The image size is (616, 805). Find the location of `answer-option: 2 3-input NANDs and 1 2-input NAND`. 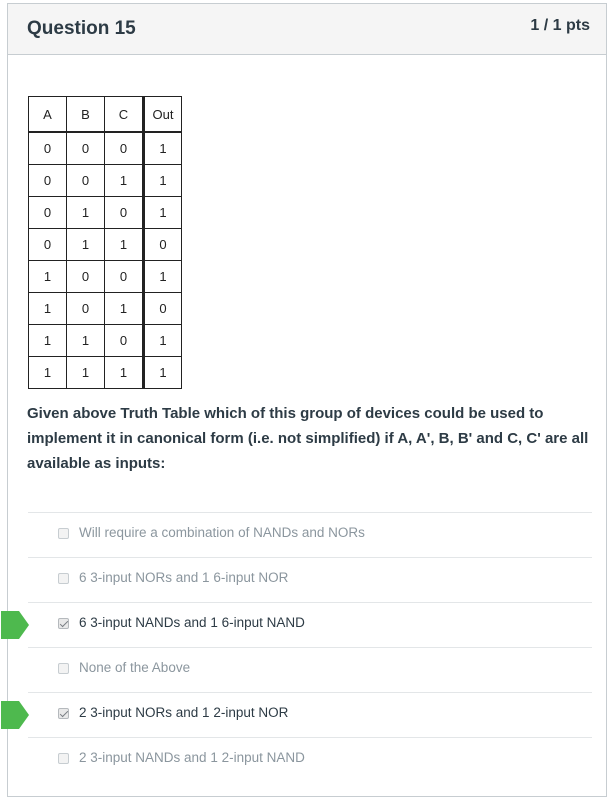

answer-option: 2 3-input NANDs and 1 2-input NAND is located at coordinates (310, 759).